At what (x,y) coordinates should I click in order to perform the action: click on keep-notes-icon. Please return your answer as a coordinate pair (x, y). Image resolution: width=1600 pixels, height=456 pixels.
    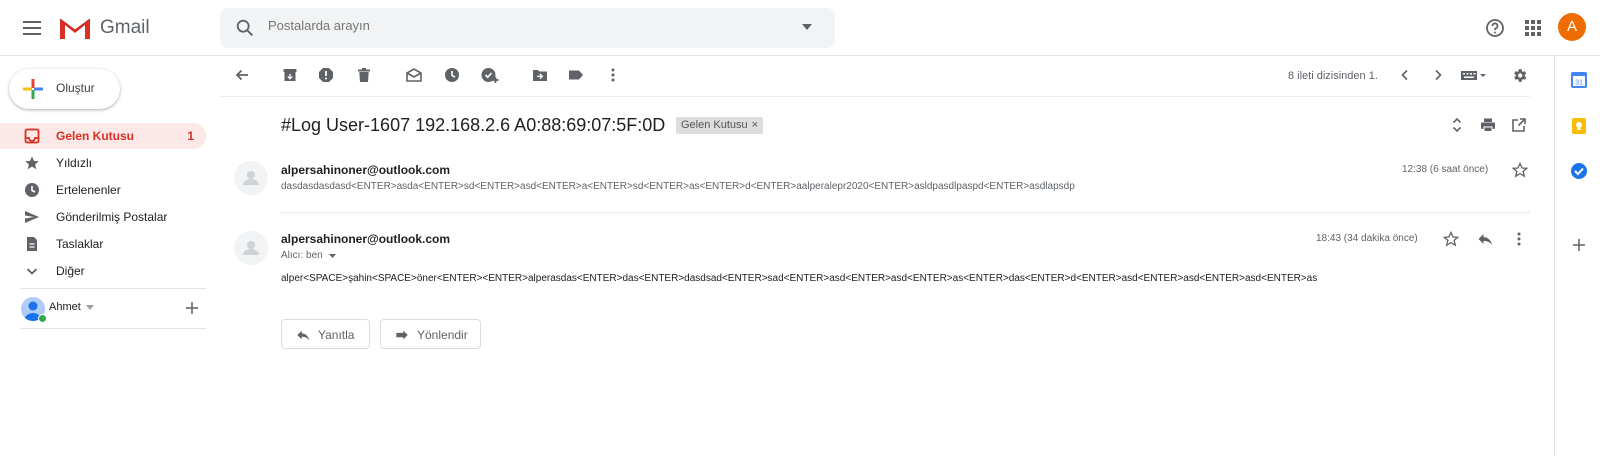
    Looking at the image, I should click on (1579, 126).